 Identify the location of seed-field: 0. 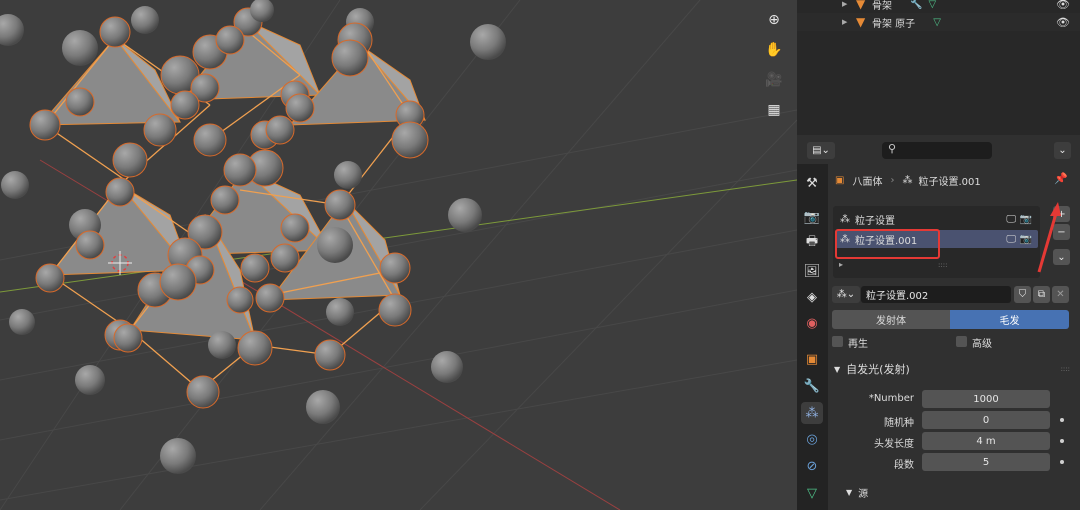
(986, 420).